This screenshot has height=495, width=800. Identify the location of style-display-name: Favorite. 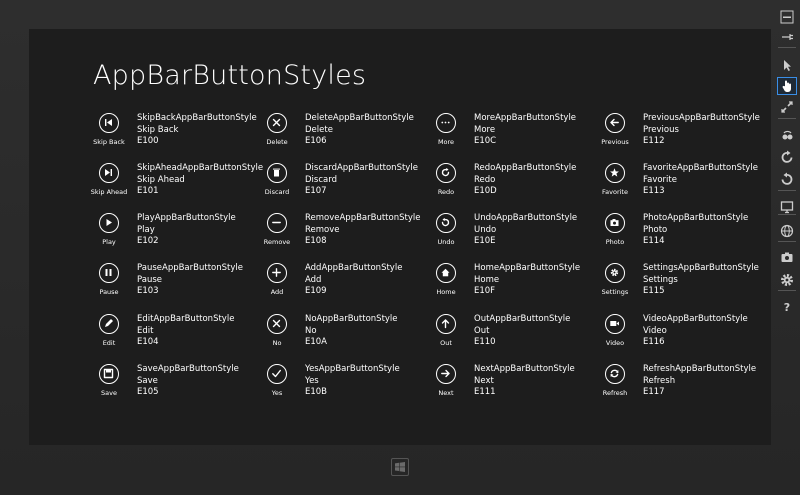
(660, 179).